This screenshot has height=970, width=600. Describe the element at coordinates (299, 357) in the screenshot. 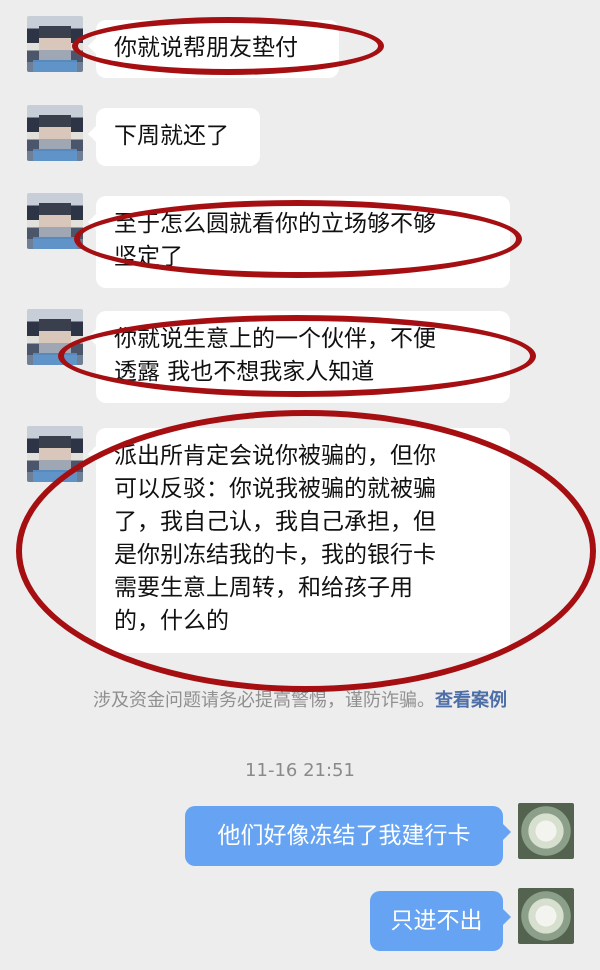

I see `message-bubble-incoming: 你就说生意上的一个伙伴，不便 透露 我也不想我家人知道` at that location.